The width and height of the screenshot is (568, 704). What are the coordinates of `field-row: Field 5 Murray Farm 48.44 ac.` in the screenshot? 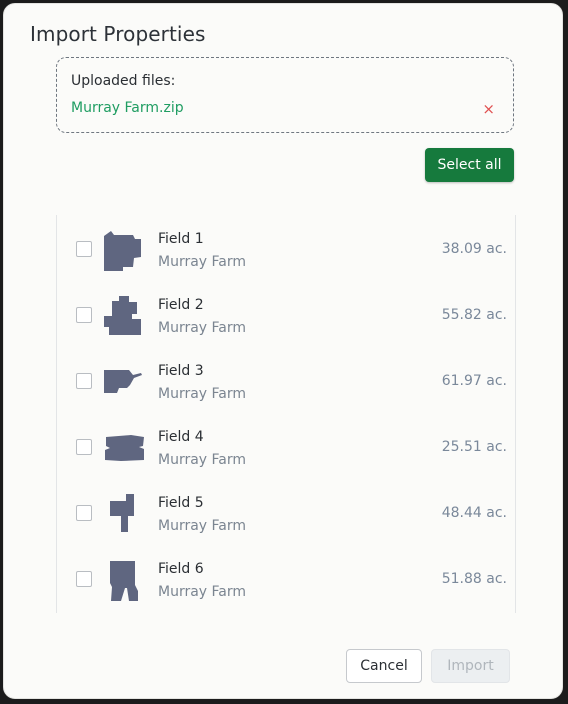 It's located at (286, 512).